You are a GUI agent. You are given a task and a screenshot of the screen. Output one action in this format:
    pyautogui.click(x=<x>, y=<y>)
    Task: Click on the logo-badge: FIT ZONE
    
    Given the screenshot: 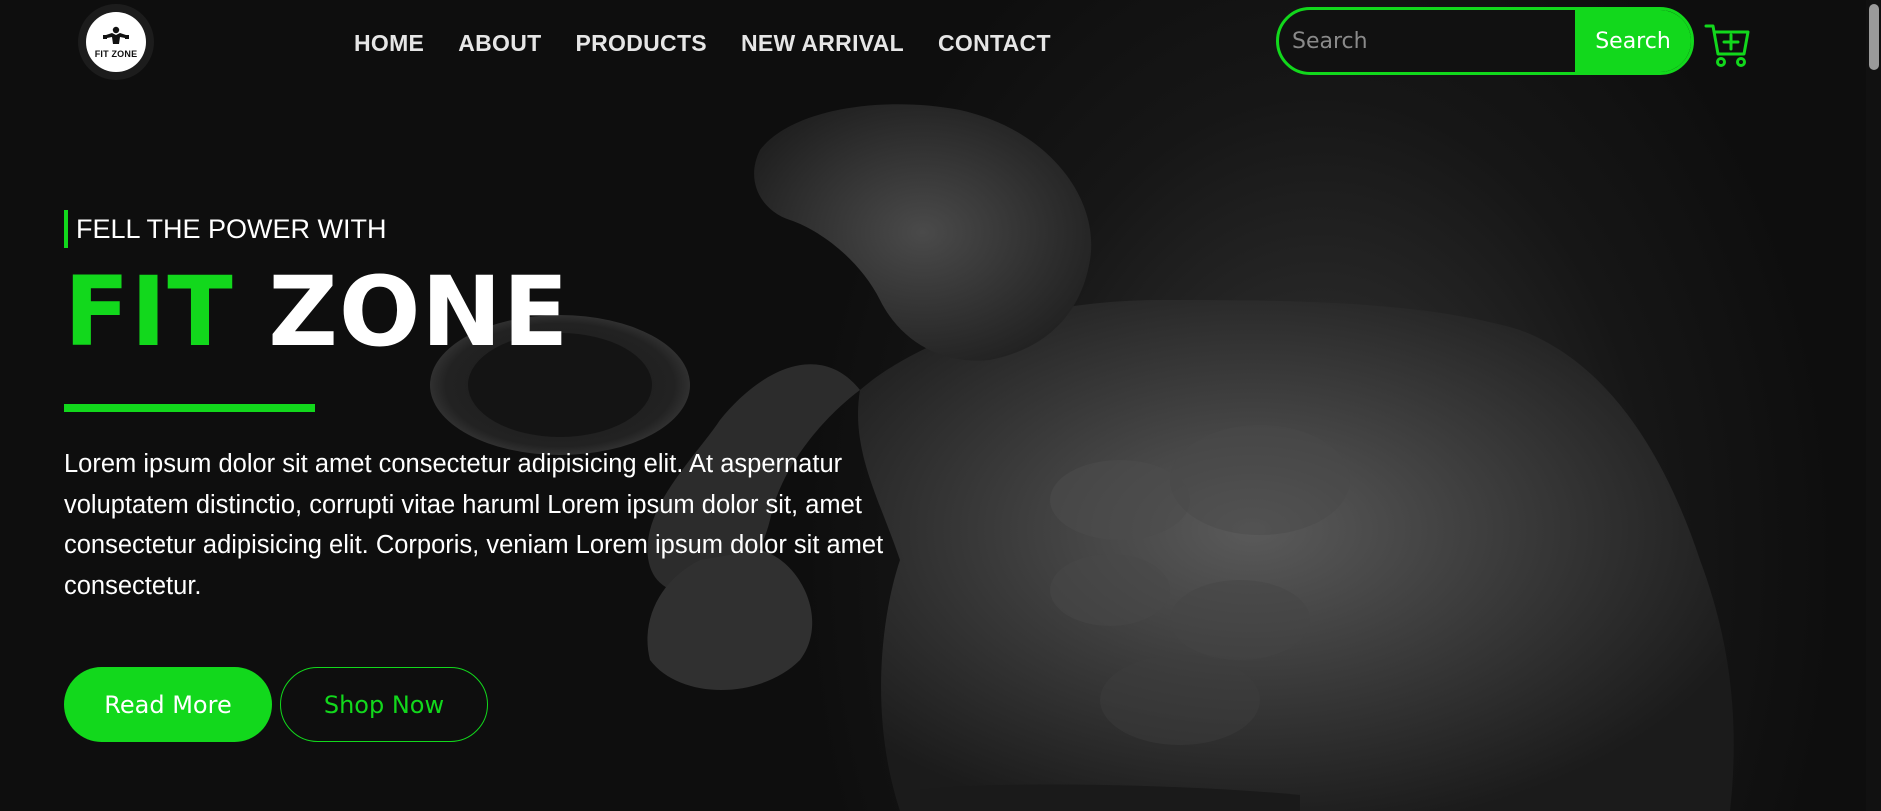 What is the action you would take?
    pyautogui.click(x=116, y=42)
    